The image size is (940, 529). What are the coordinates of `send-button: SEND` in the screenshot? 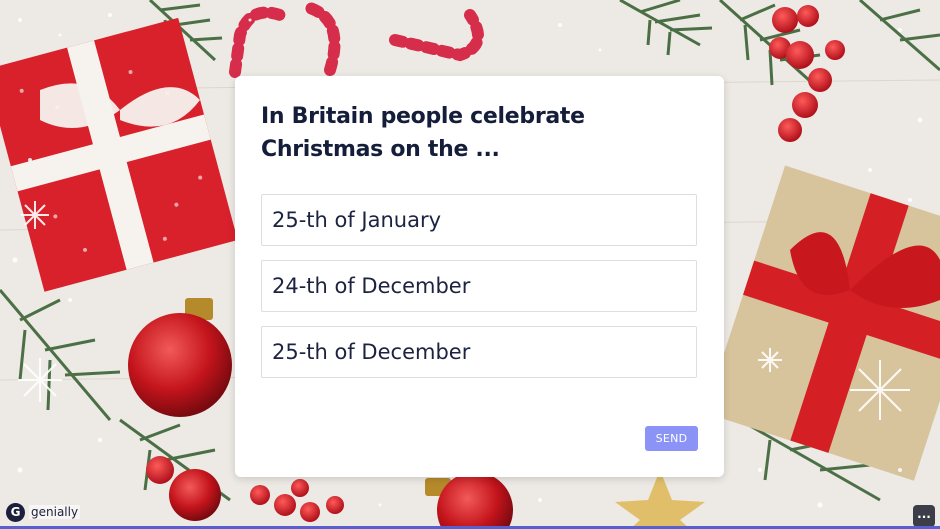 It's located at (671, 438).